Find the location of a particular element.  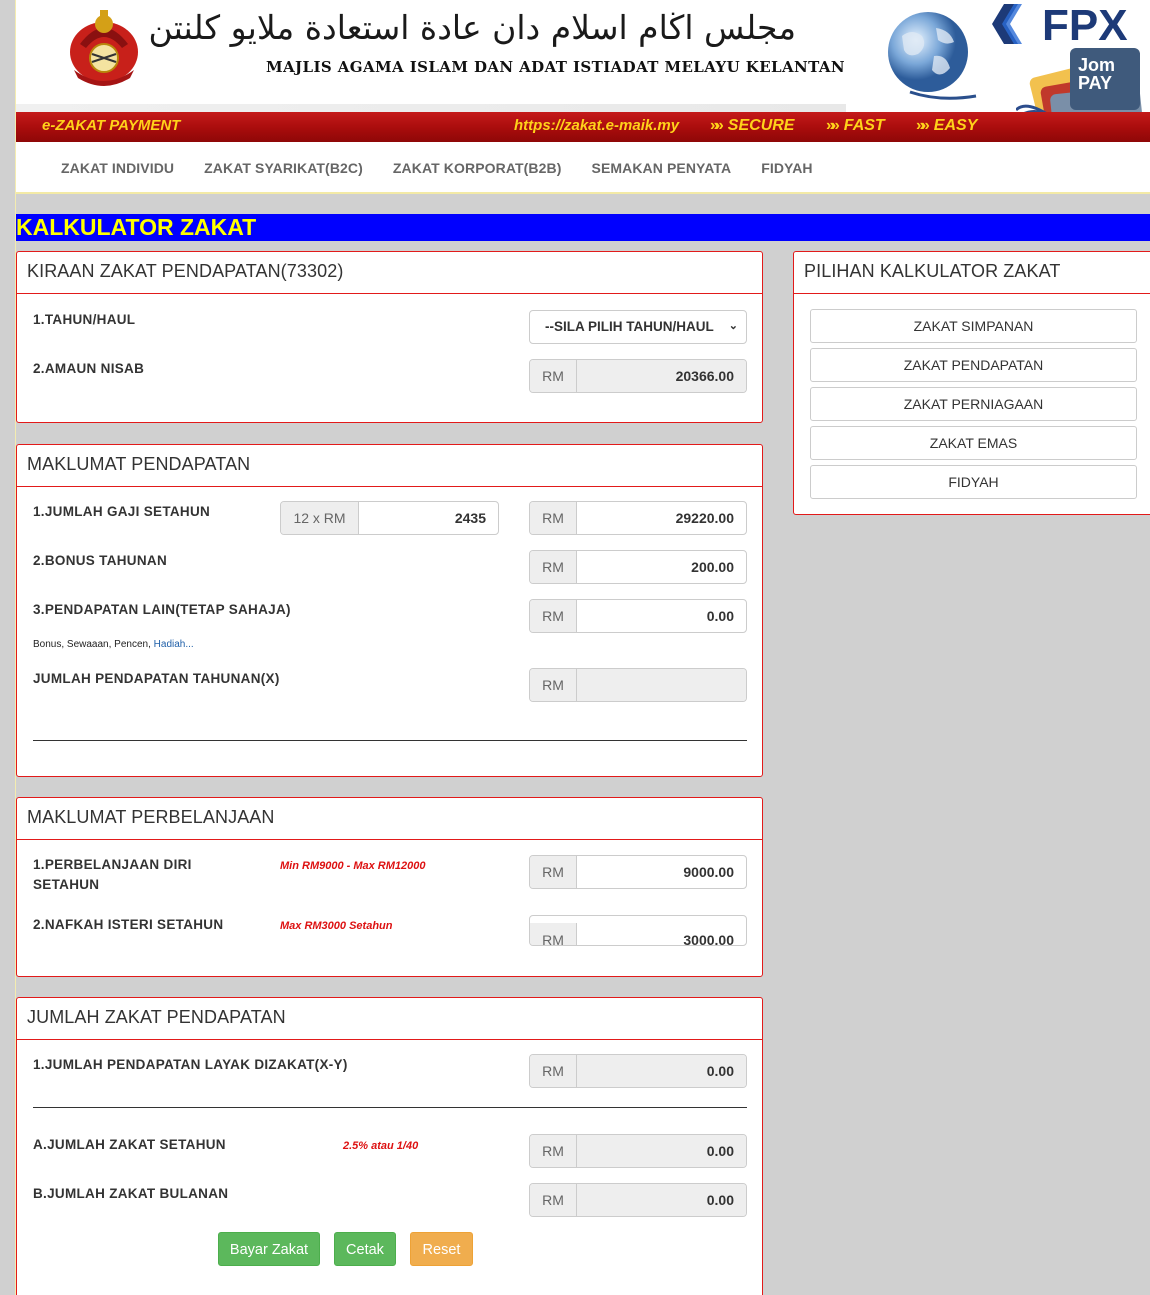

reset-button: Reset is located at coordinates (441, 1249).